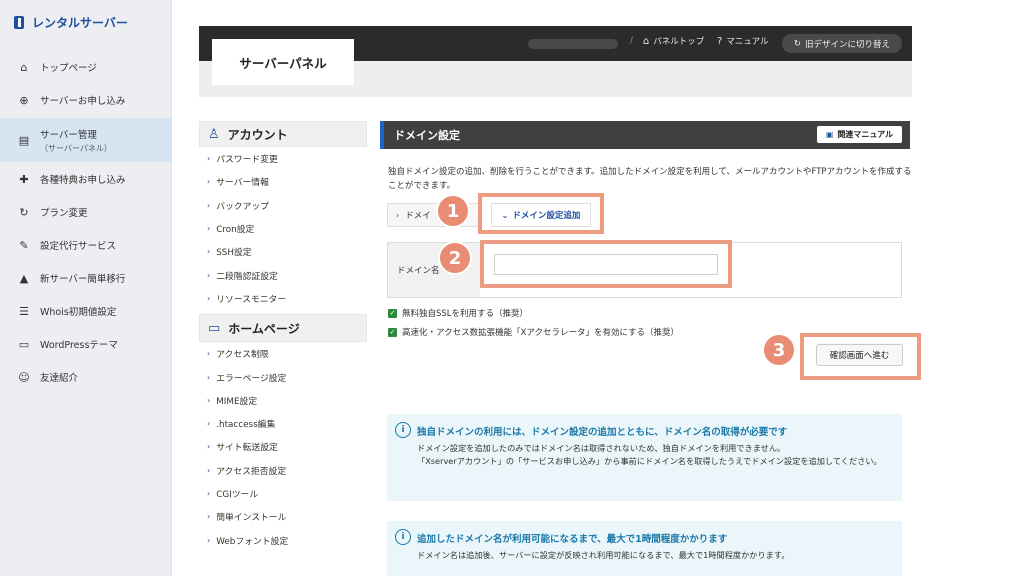  I want to click on menu-item-label: パスワード変更, so click(247, 160).